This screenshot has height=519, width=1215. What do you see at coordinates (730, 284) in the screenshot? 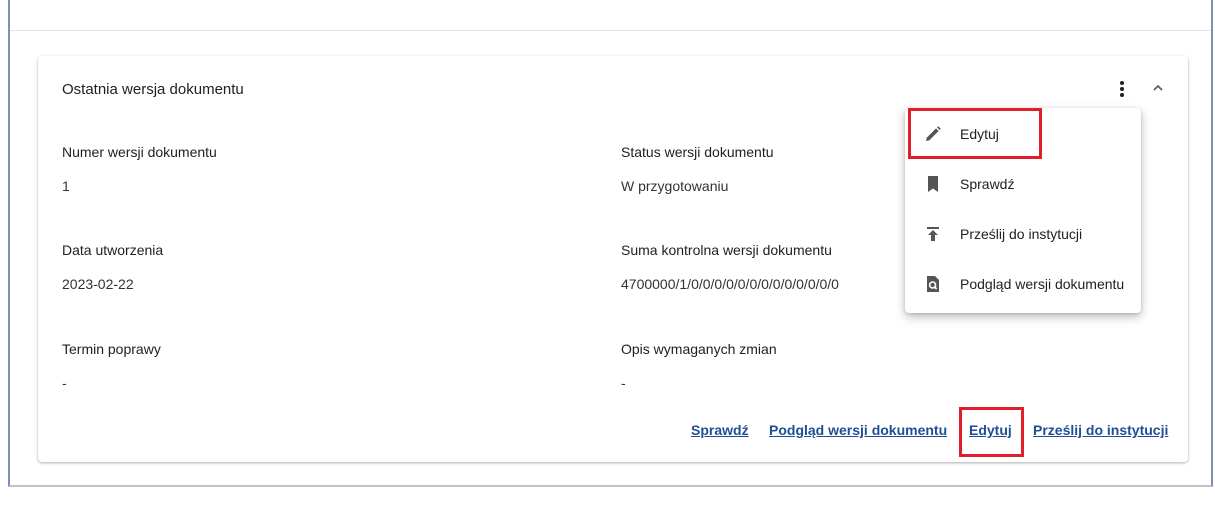
I see `field-value-checksum: 4700000/1/0/0/0/0/0/0/0/0/0/0/0/0/0` at bounding box center [730, 284].